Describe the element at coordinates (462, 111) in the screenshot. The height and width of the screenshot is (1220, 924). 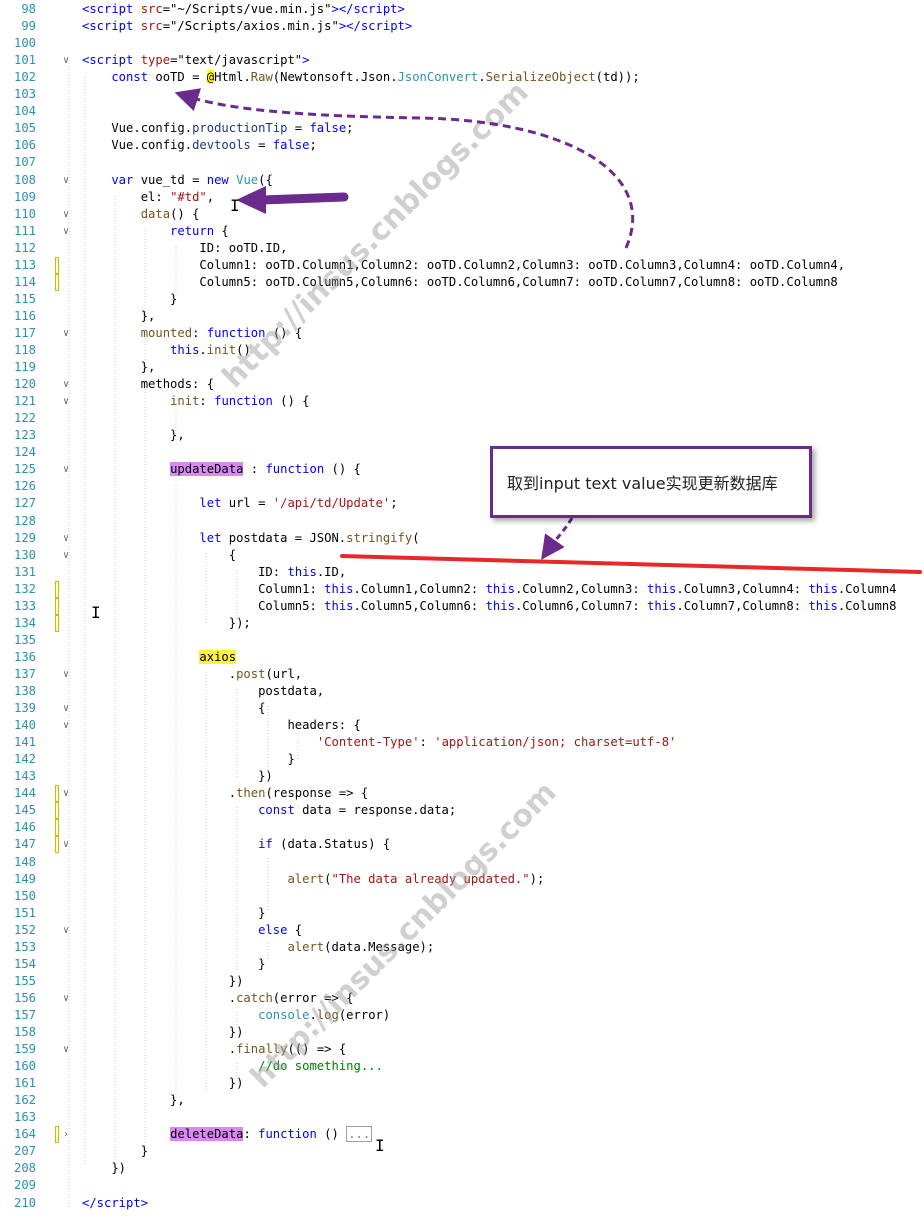
I see `code-line: 104` at that location.